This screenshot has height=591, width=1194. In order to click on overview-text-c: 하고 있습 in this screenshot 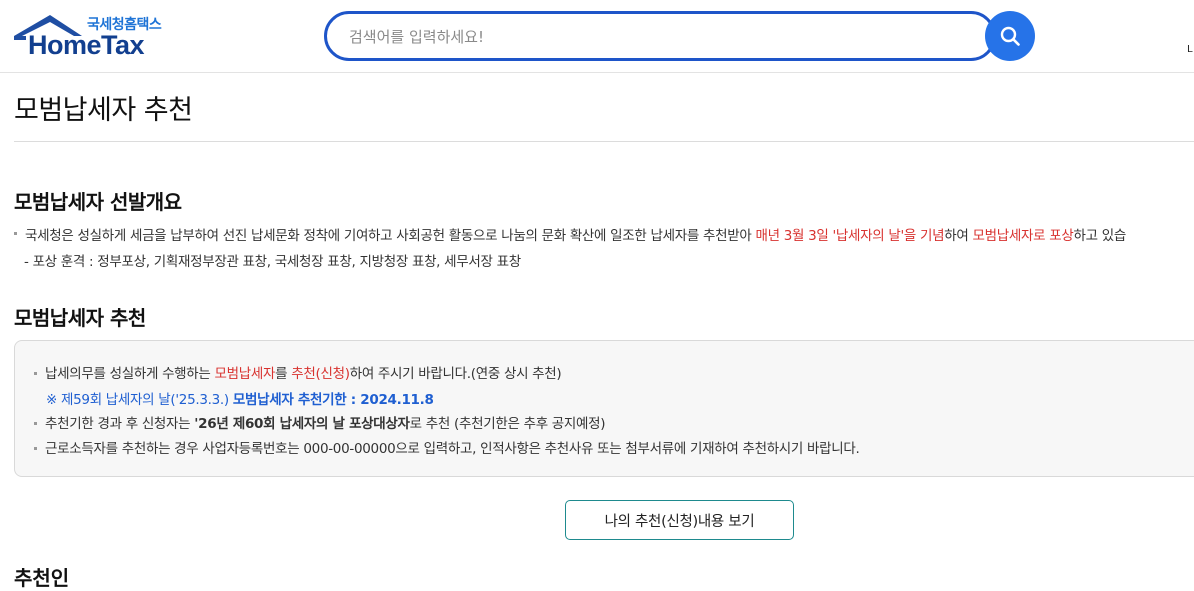, I will do `click(1099, 236)`.